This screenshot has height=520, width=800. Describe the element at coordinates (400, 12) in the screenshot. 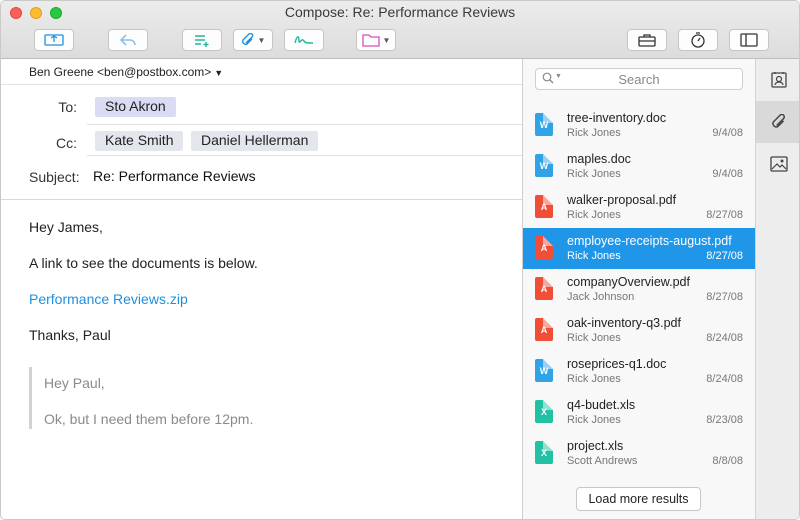

I see `window-title: Compose: Re: Performance Reviews` at that location.